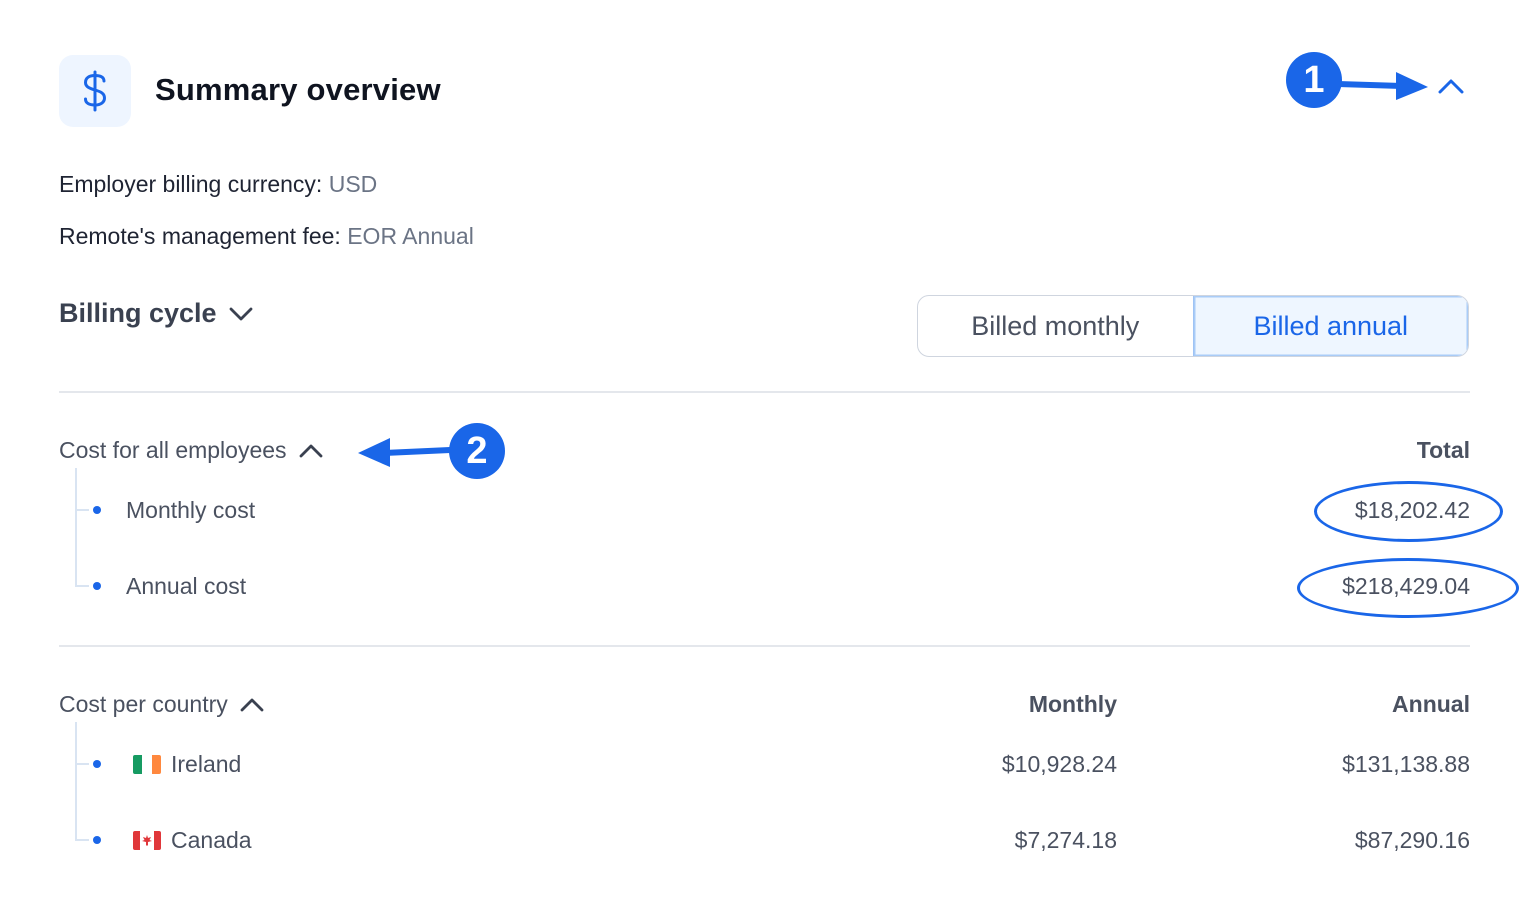 This screenshot has width=1532, height=916. What do you see at coordinates (240, 313) in the screenshot?
I see `chevron-down-icon` at bounding box center [240, 313].